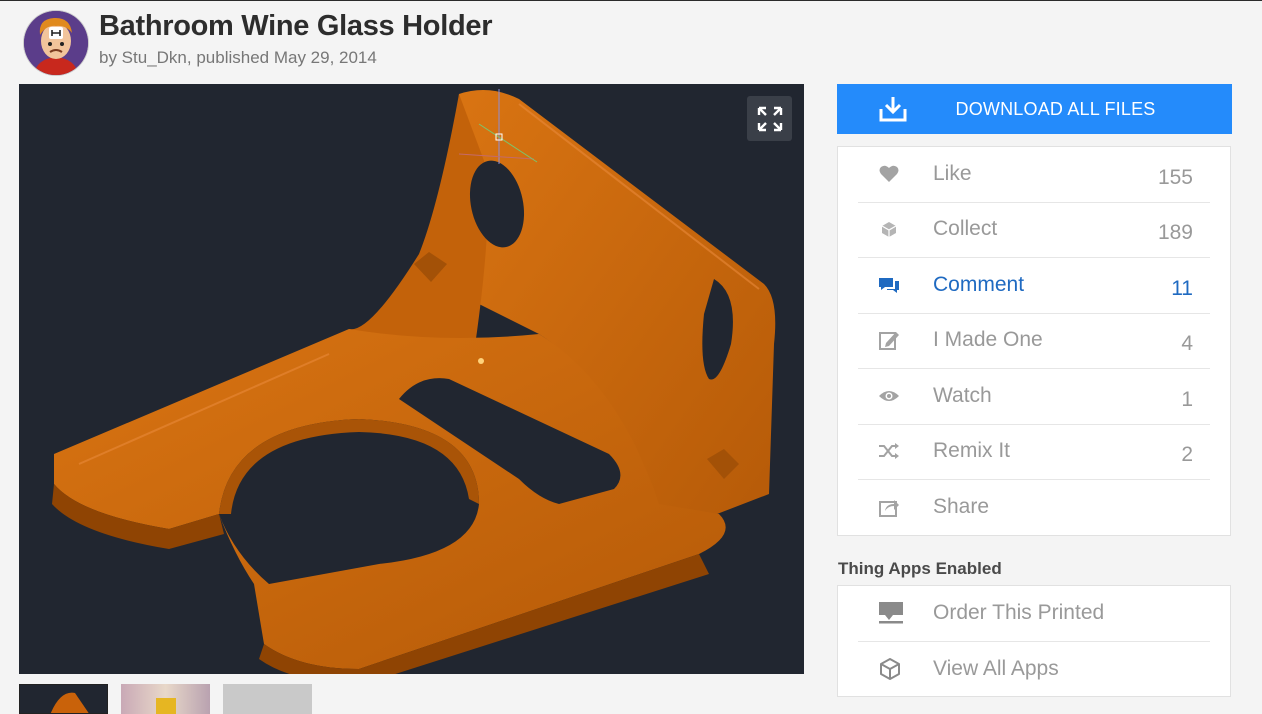 The width and height of the screenshot is (1262, 714). Describe the element at coordinates (1019, 612) in the screenshot. I see `app-label: Order This Printed` at that location.